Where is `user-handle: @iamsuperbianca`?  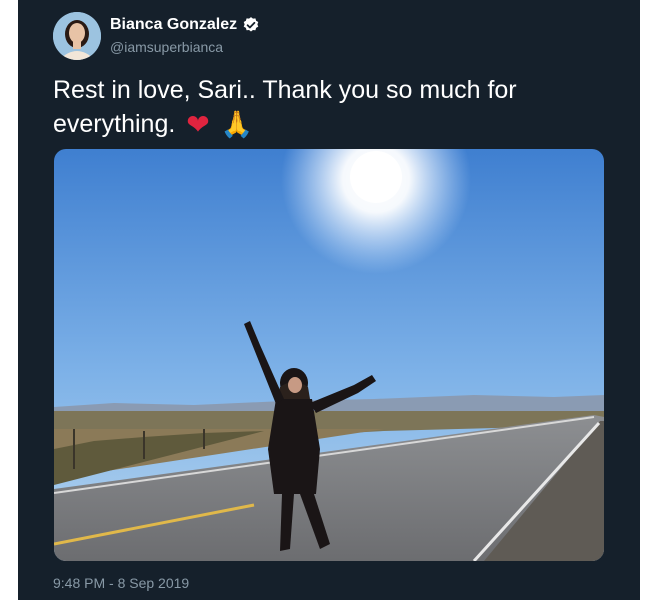
user-handle: @iamsuperbianca is located at coordinates (185, 47).